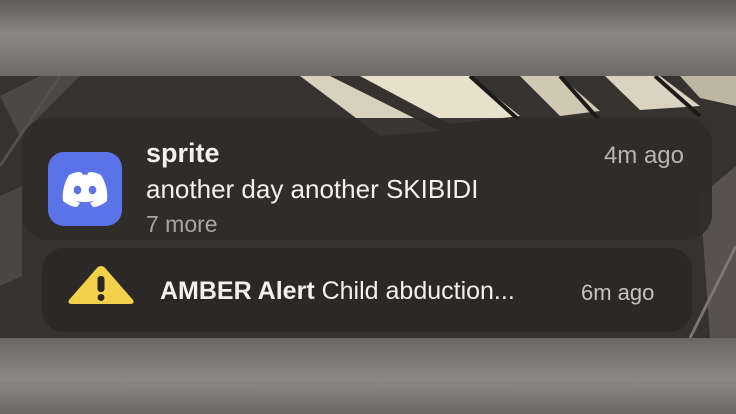  What do you see at coordinates (618, 292) in the screenshot?
I see `alert-time: 6m ago` at bounding box center [618, 292].